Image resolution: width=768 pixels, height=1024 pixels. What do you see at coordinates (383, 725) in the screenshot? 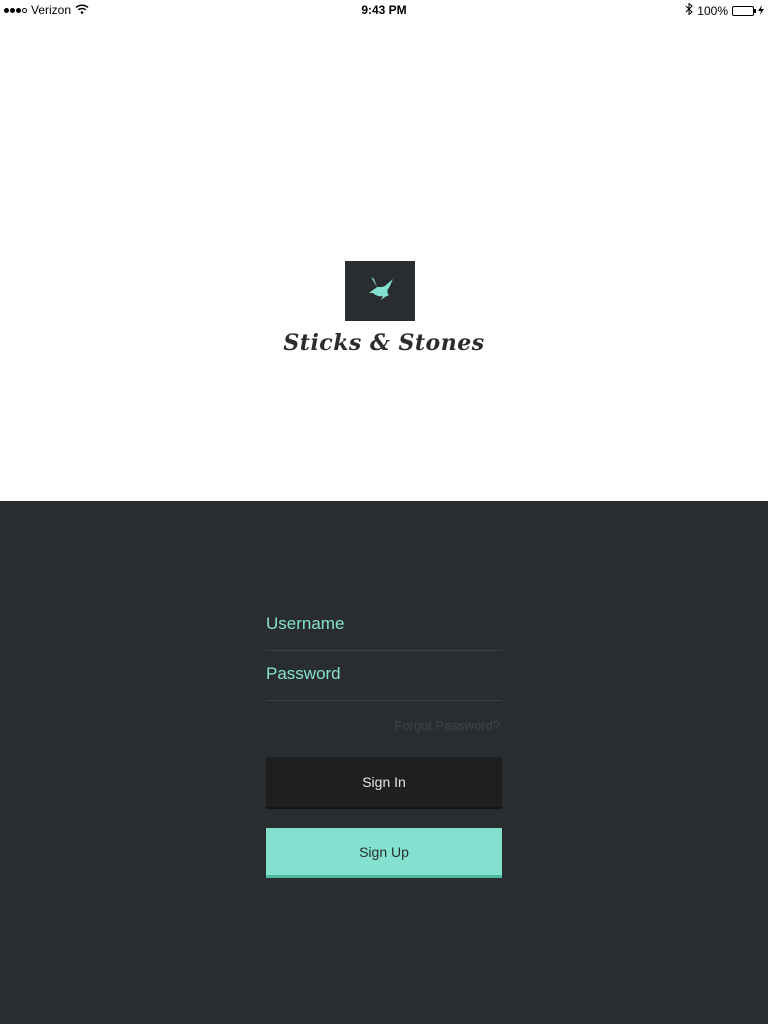
I see `forgot-password-link: Forgot Password?` at bounding box center [383, 725].